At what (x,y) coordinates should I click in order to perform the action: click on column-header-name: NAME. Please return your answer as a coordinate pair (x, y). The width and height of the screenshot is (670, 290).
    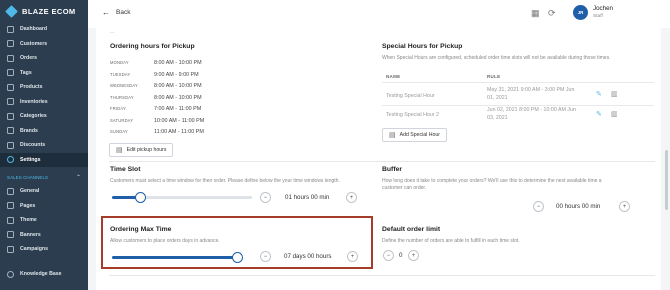
    Looking at the image, I should click on (393, 76).